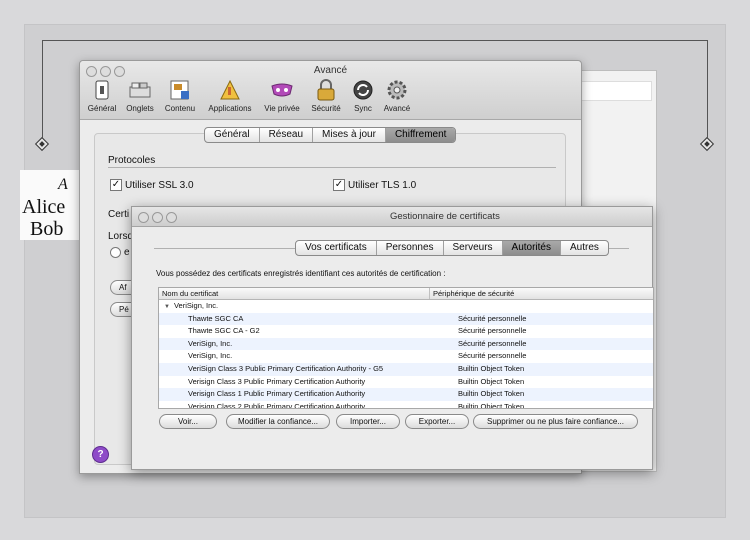  What do you see at coordinates (230, 90) in the screenshot?
I see `applications-icon` at bounding box center [230, 90].